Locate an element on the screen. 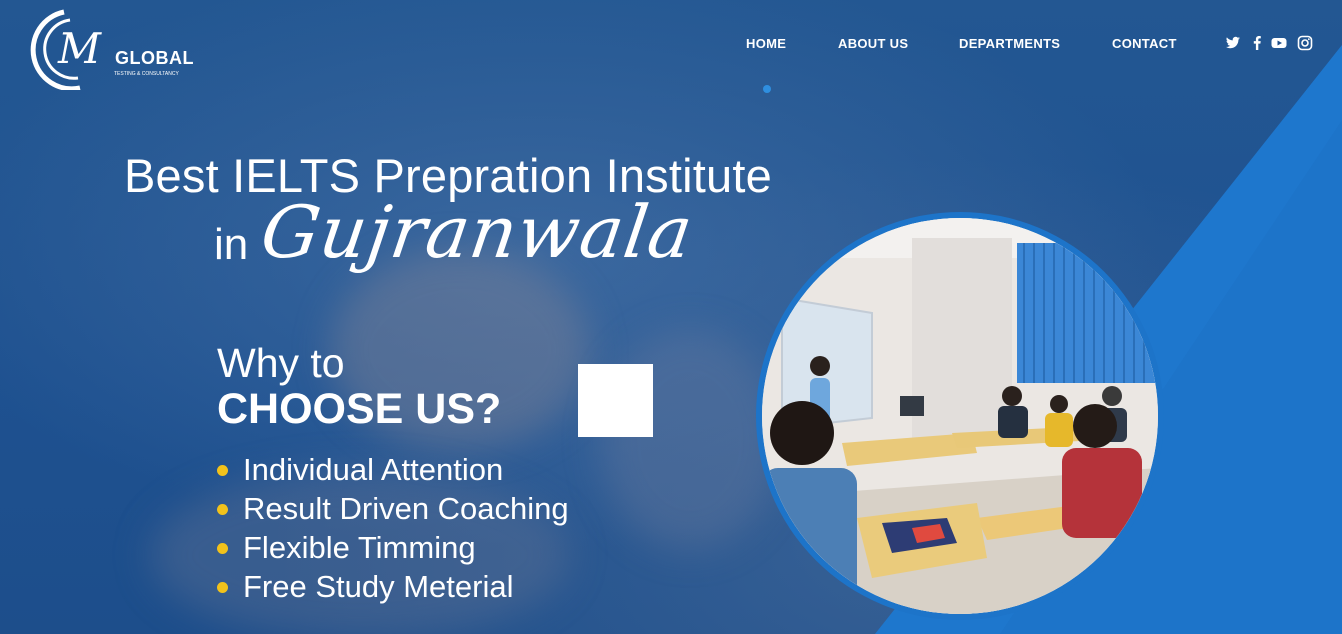 This screenshot has height=634, width=1342. facebook-icon is located at coordinates (1257, 43).